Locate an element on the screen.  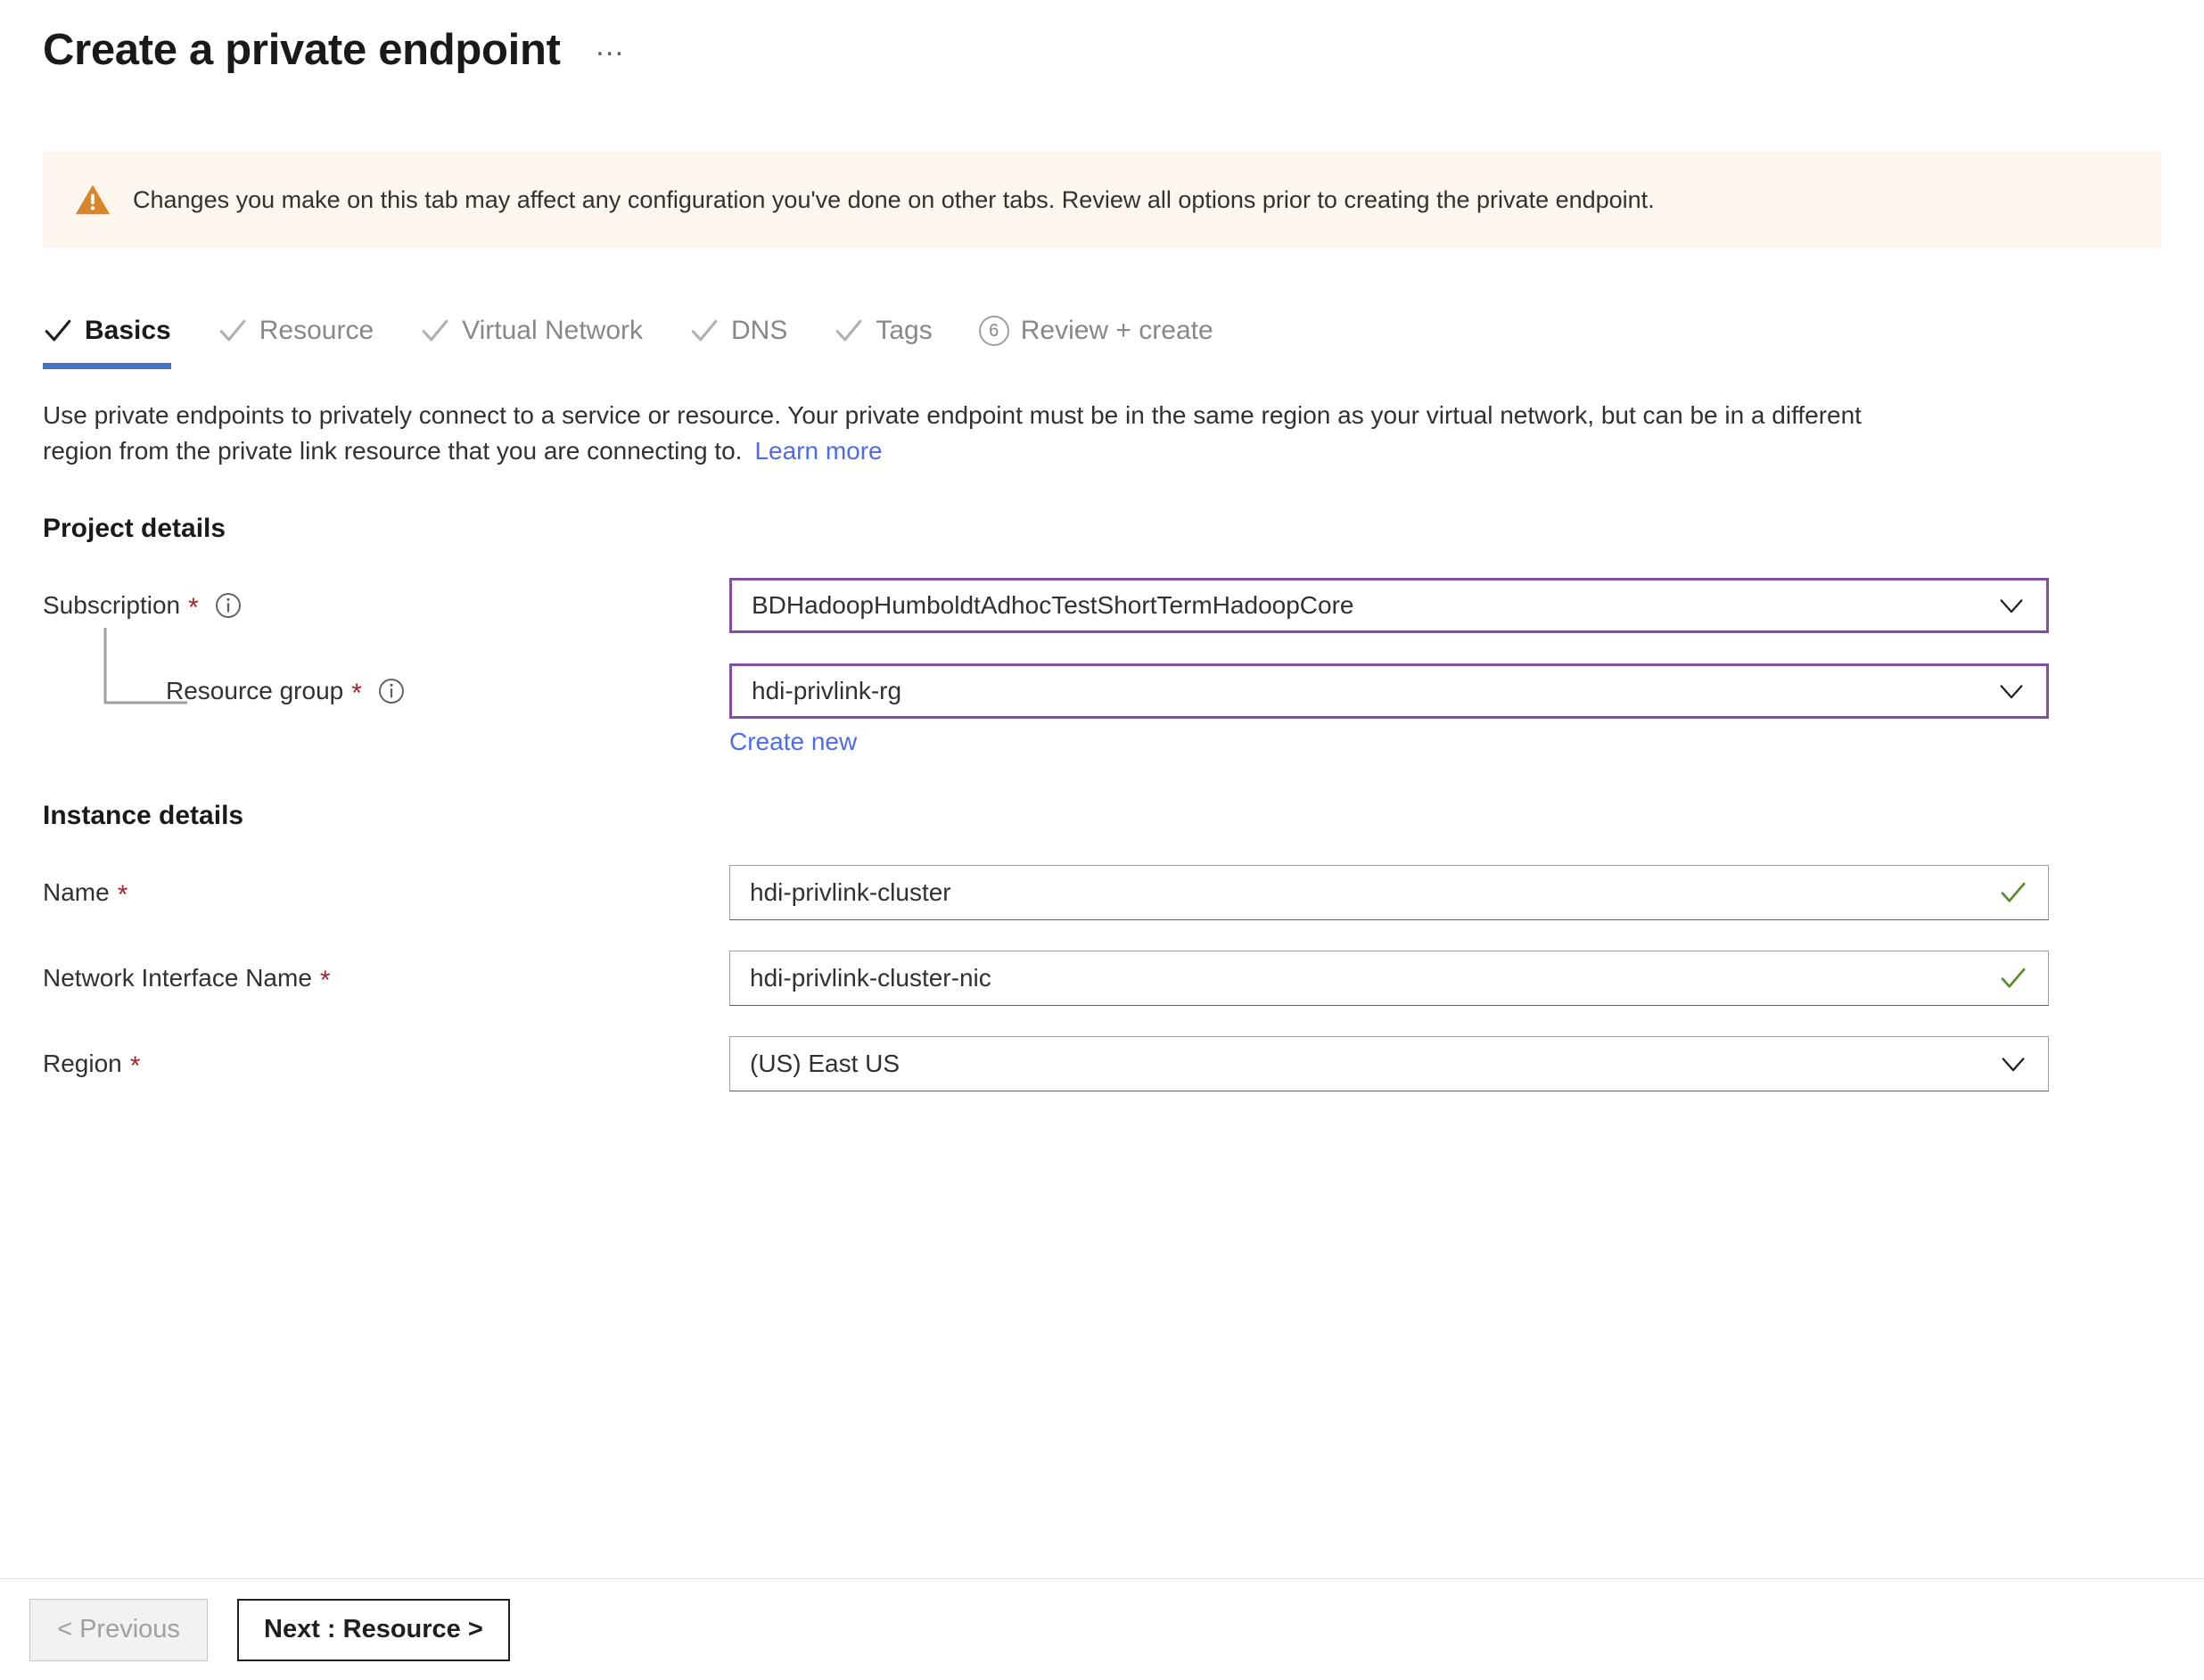
tab-resource: Resource is located at coordinates (296, 330).